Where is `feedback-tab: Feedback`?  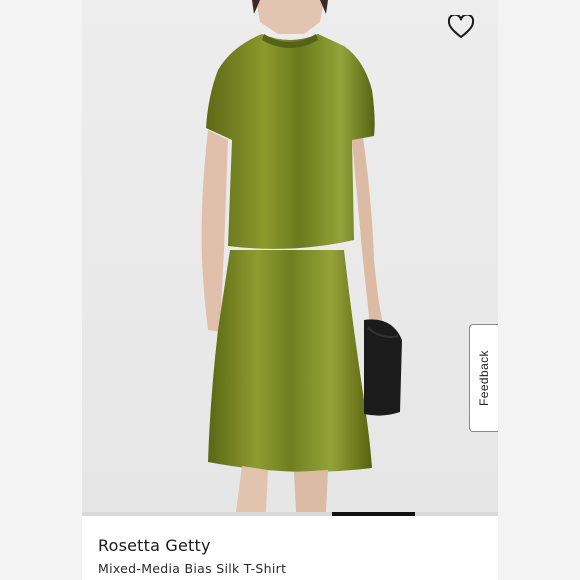
feedback-tab: Feedback is located at coordinates (483, 378).